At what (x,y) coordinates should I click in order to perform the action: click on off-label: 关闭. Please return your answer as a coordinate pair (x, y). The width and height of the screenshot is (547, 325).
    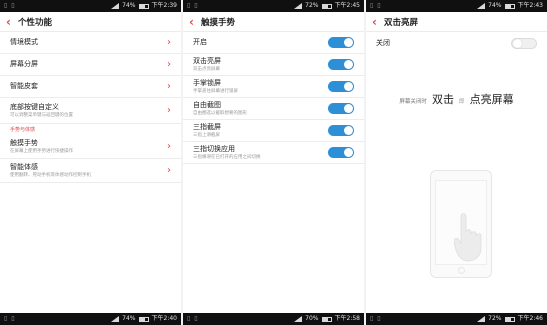
    Looking at the image, I should click on (383, 42).